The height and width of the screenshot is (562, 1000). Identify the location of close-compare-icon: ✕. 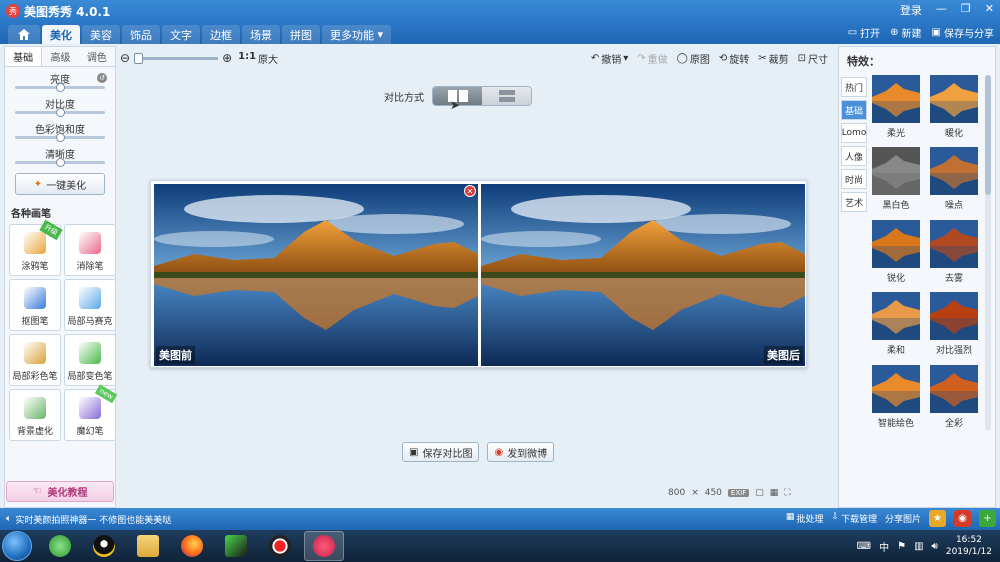
(470, 191).